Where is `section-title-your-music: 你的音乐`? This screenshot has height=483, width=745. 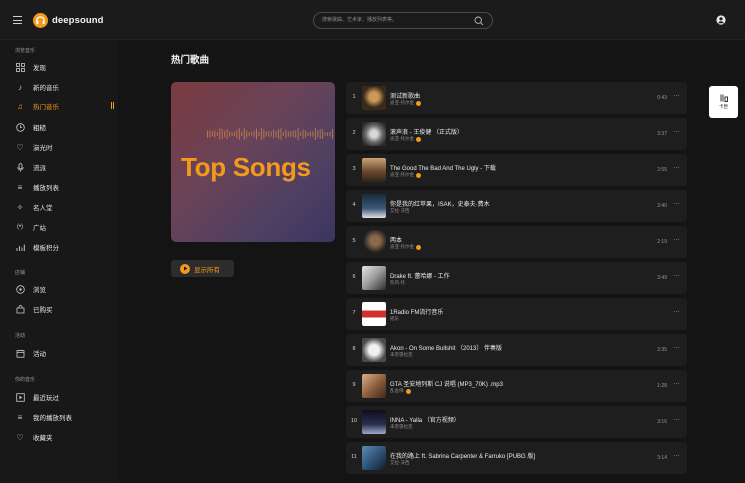
section-title-your-music: 你的音乐 is located at coordinates (25, 380).